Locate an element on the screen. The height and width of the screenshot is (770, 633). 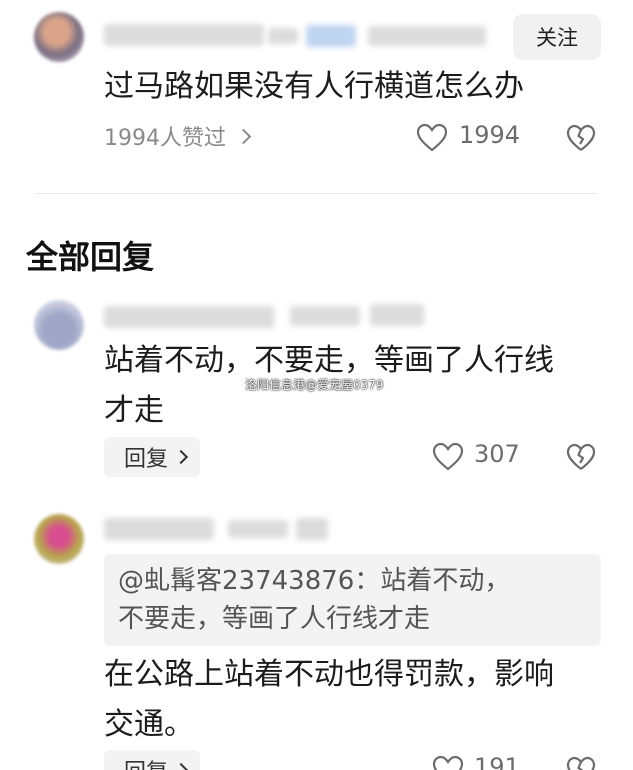
quoted-reply: @虬髯客23743876：站着不动， 不要走，等画了人行线才走 is located at coordinates (352, 600).